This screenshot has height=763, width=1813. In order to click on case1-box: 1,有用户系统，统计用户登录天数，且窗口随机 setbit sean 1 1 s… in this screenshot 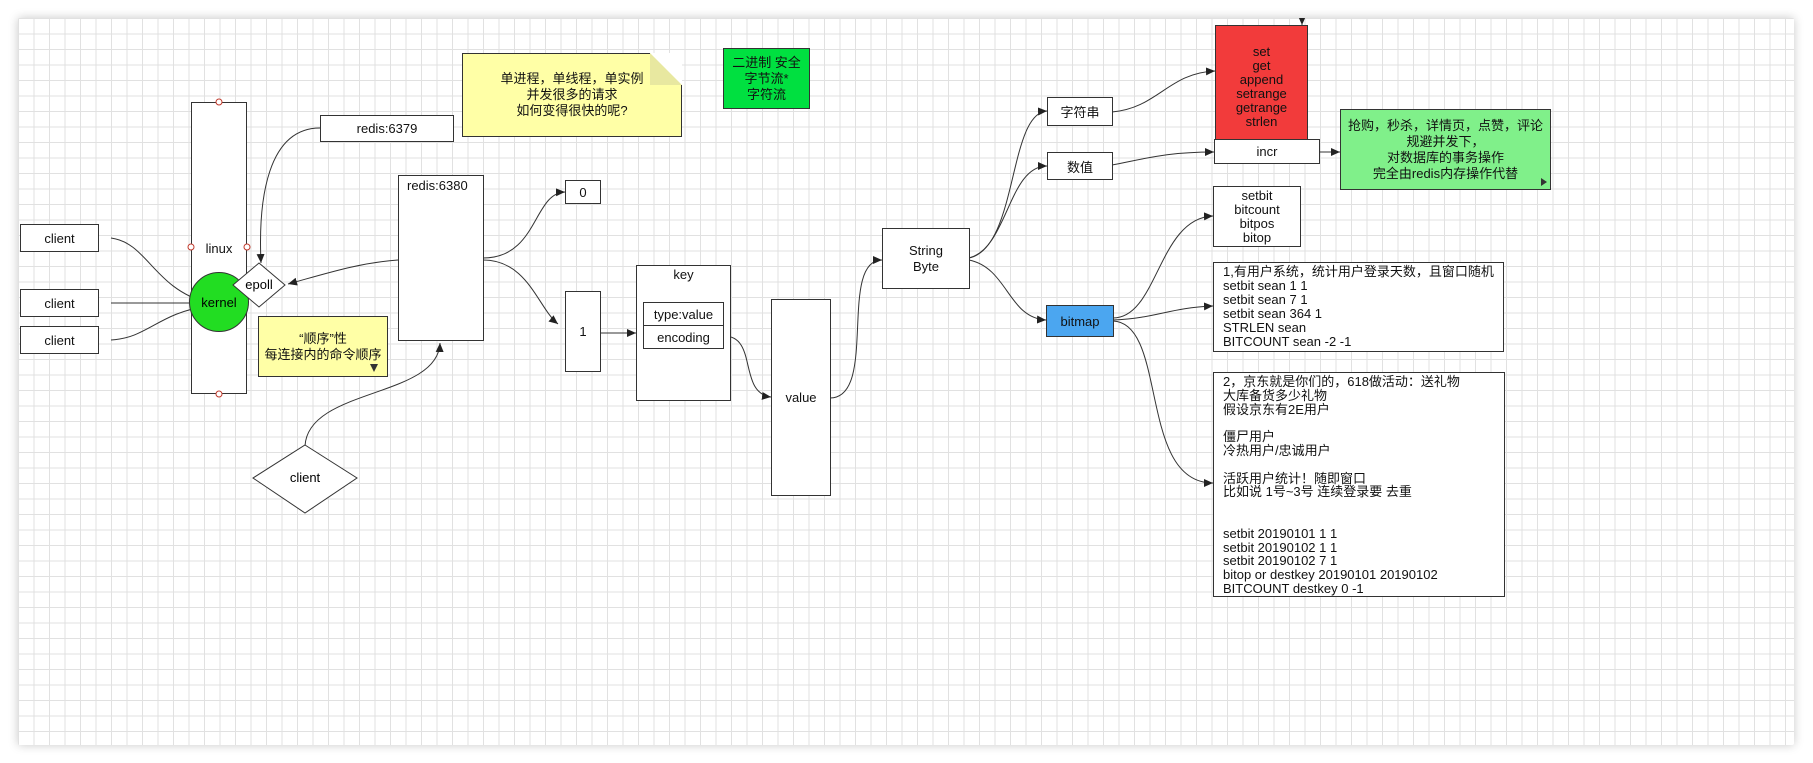, I will do `click(1358, 307)`.